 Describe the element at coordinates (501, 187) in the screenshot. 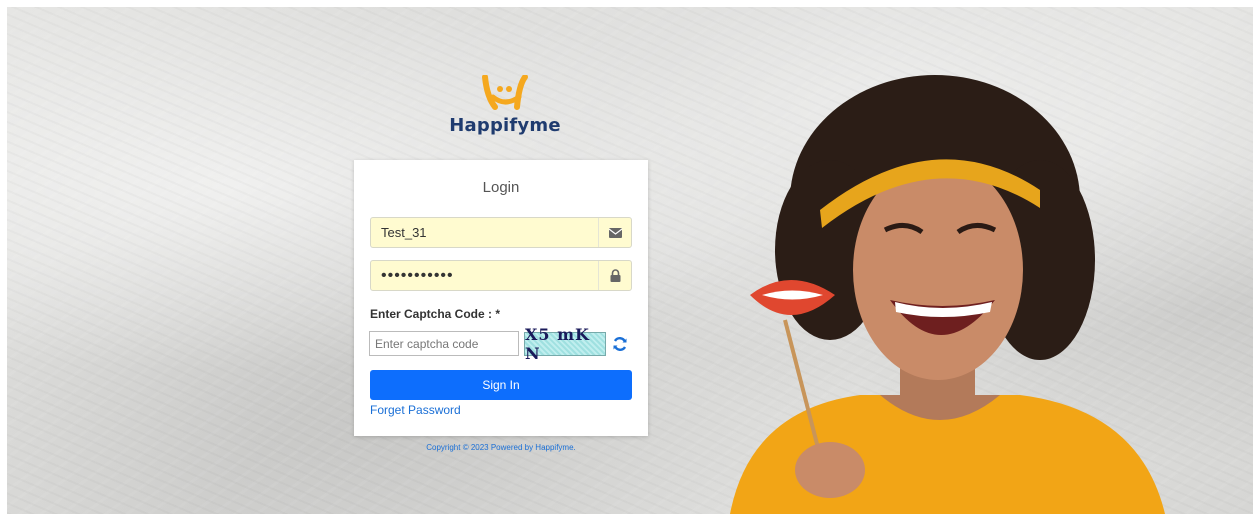

I see `login-title: Login` at that location.